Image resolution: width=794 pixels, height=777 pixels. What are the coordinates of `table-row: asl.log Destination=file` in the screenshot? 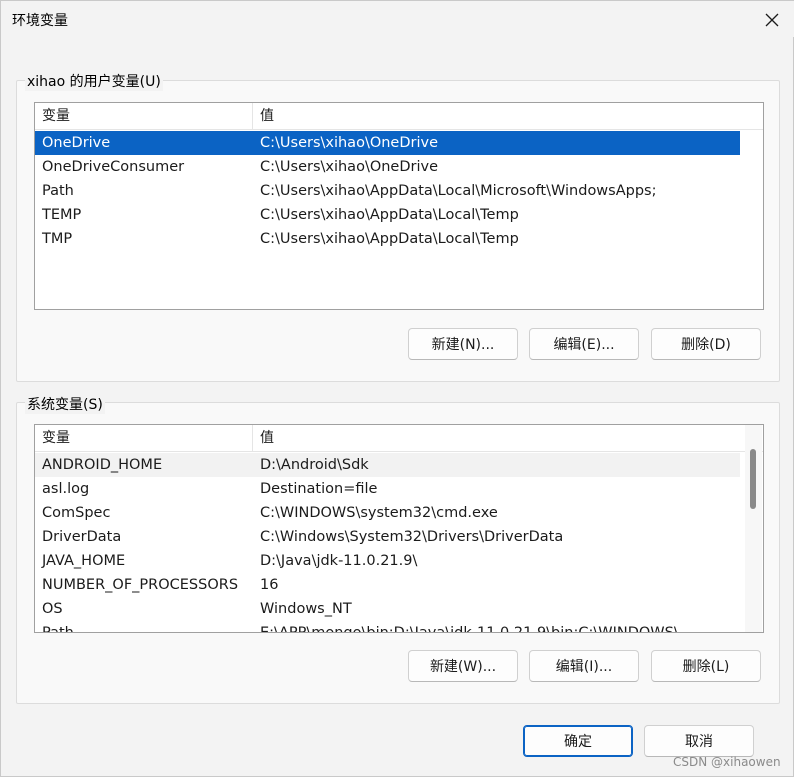 It's located at (387, 489).